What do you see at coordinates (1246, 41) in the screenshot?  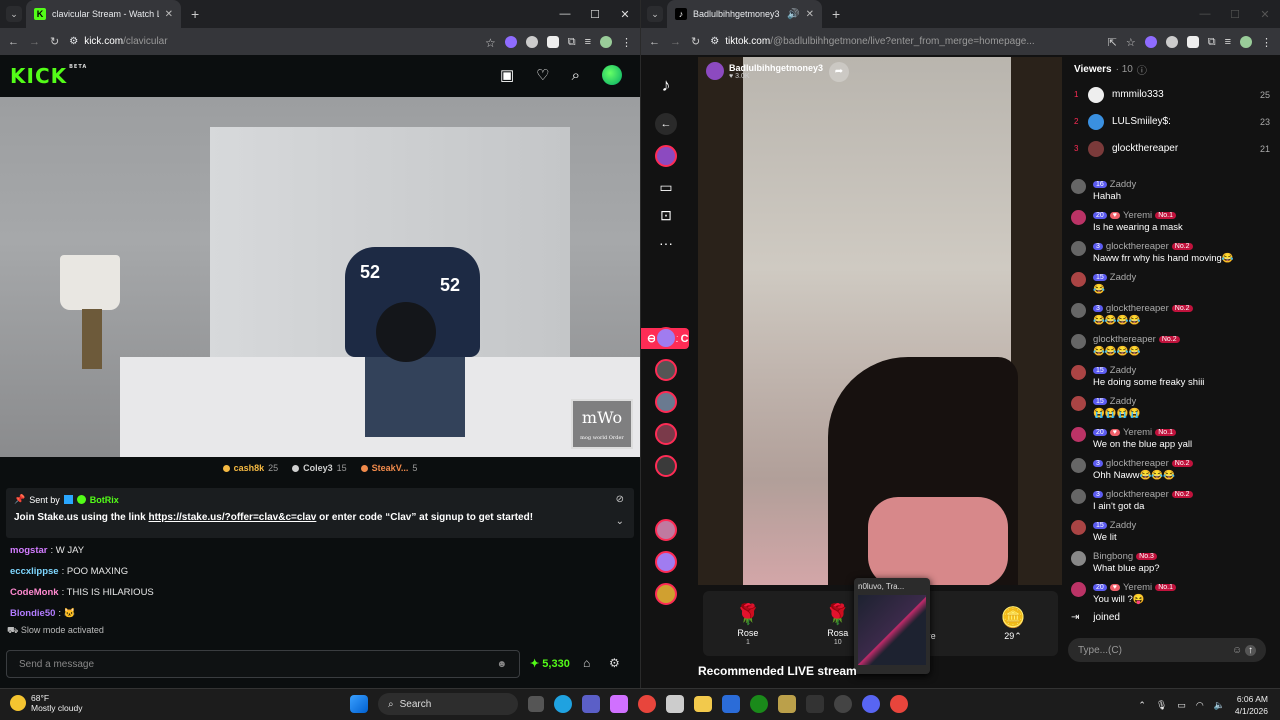 I see `profile-icon-right` at bounding box center [1246, 41].